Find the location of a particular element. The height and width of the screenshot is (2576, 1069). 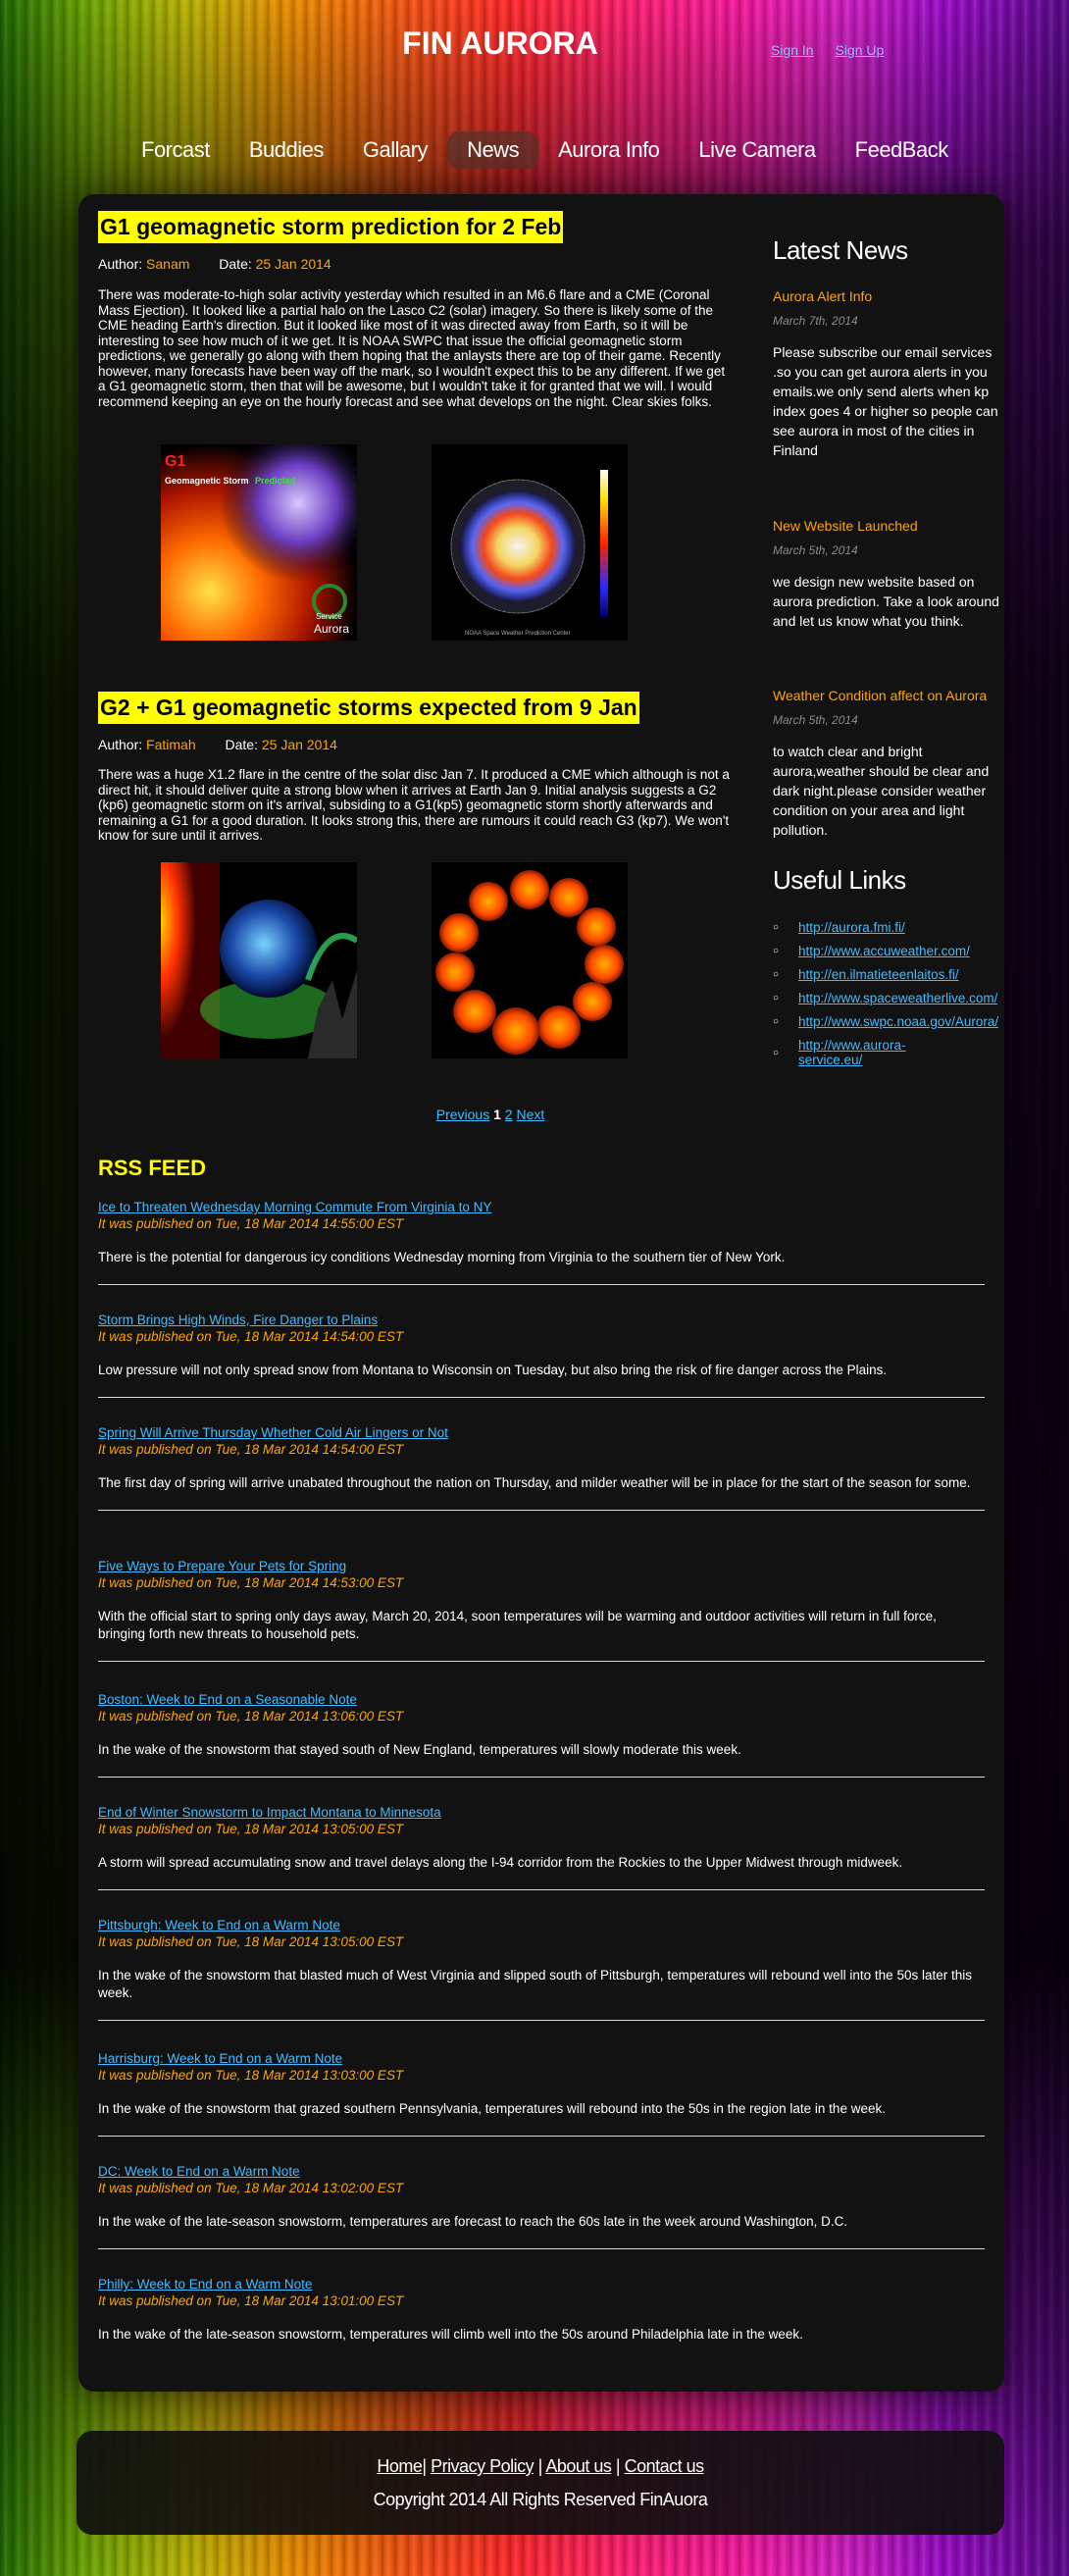

list-item: ○ http://www.spaceweatherlive.com/ is located at coordinates (889, 998).